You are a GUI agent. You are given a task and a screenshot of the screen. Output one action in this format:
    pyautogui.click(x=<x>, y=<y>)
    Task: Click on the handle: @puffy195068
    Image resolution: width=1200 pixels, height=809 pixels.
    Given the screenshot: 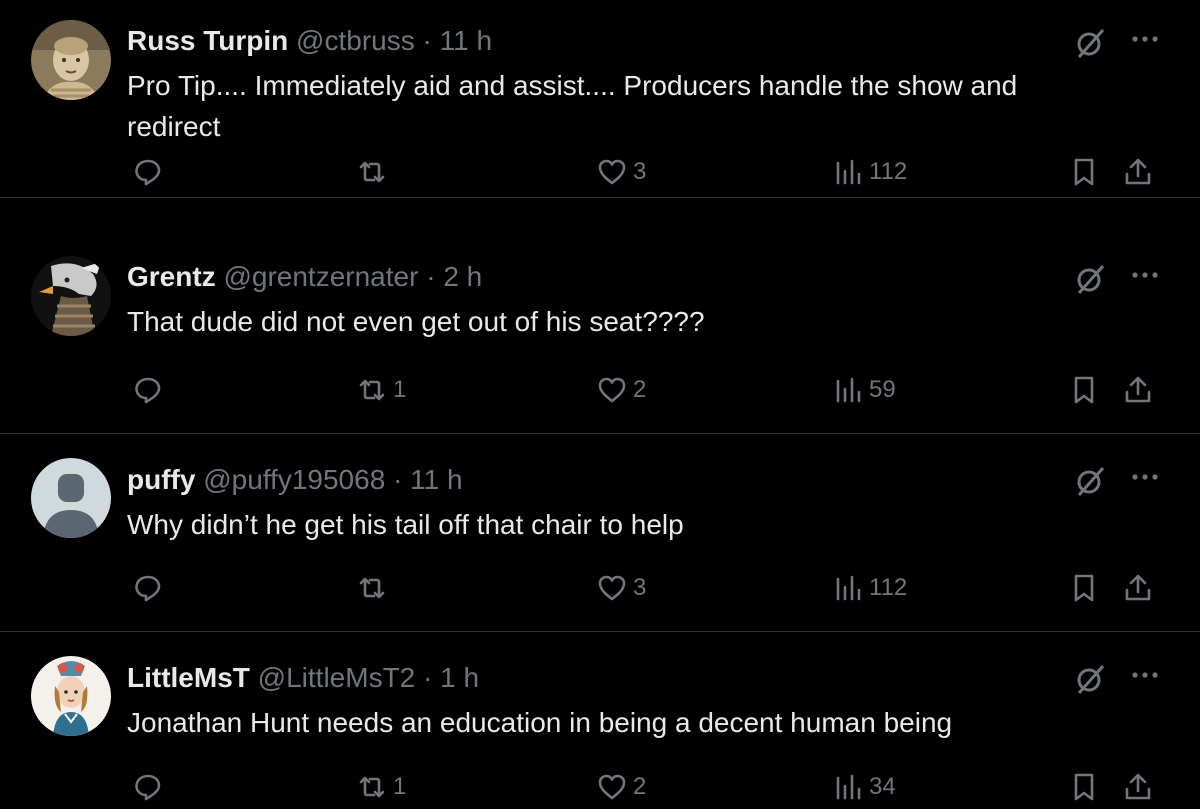 What is the action you would take?
    pyautogui.click(x=294, y=479)
    